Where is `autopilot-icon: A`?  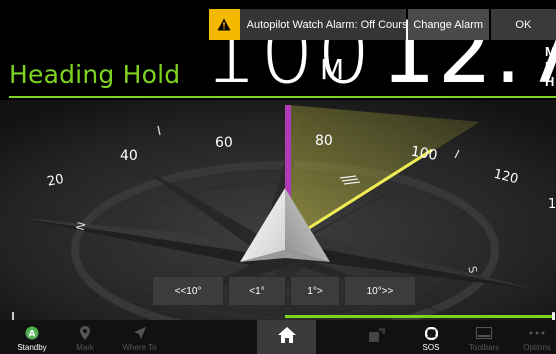 autopilot-icon: A is located at coordinates (32, 333).